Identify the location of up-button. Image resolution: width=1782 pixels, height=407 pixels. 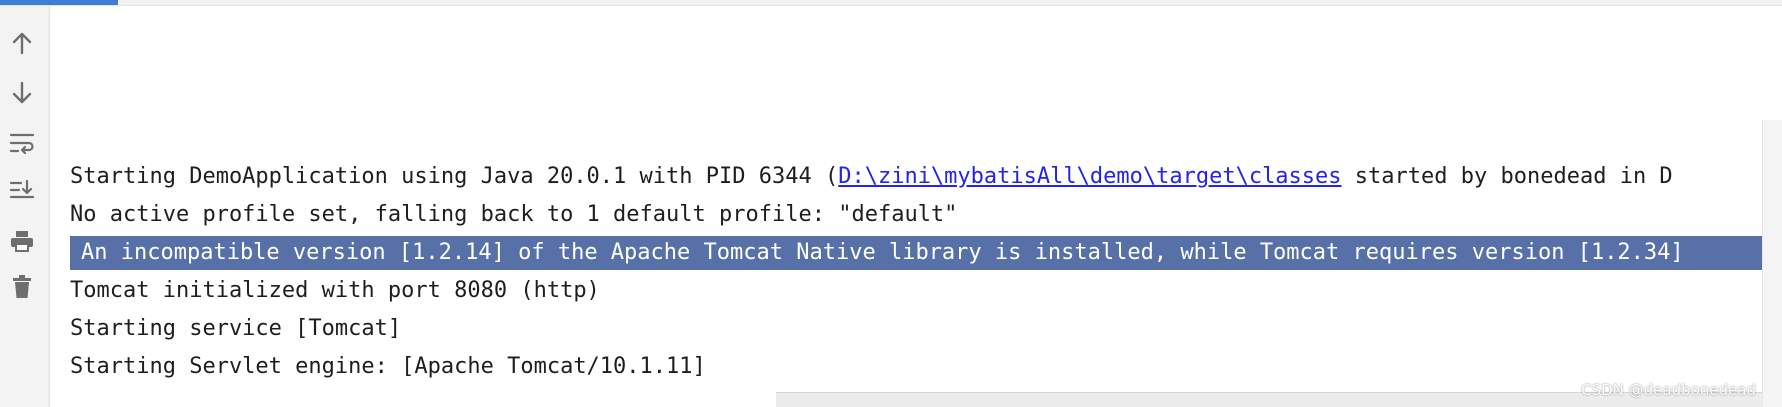
(22, 43).